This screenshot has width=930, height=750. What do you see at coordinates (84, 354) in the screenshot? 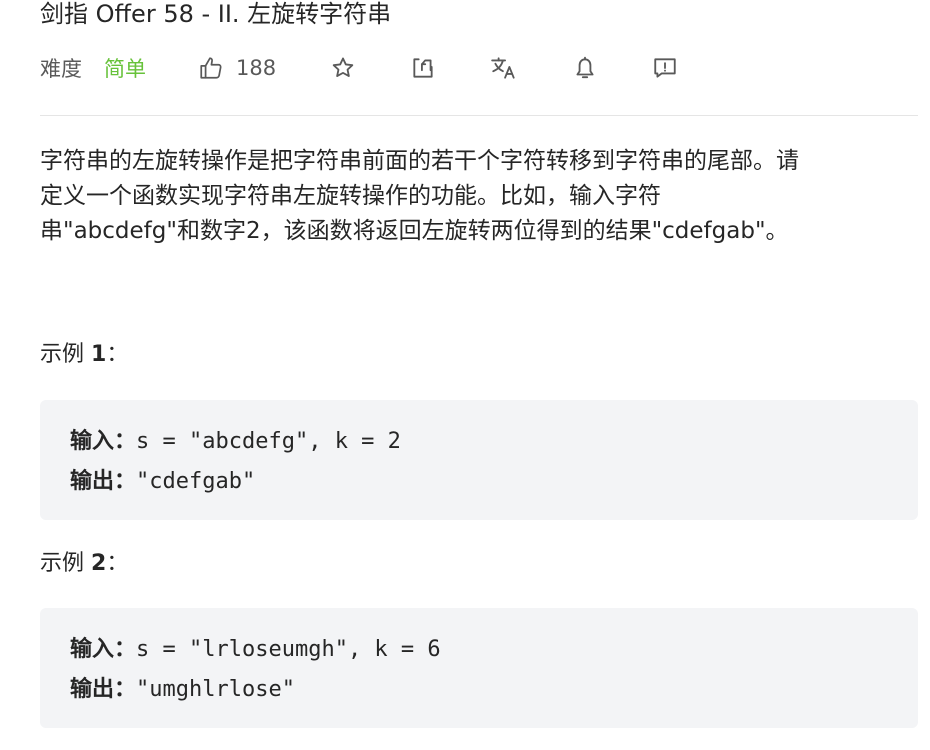
I see `example-1-label: 示例 1：` at bounding box center [84, 354].